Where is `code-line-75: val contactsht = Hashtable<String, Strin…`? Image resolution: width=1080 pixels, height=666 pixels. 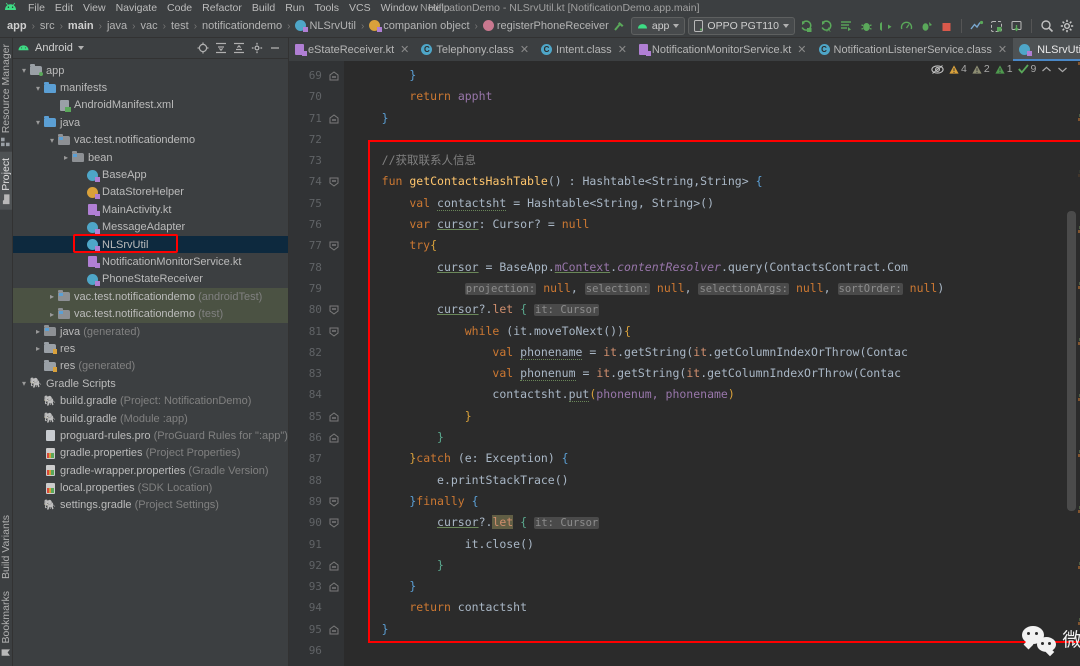
code-line-75: val contactsht = Hashtable<String, Strin… is located at coordinates (710, 203).